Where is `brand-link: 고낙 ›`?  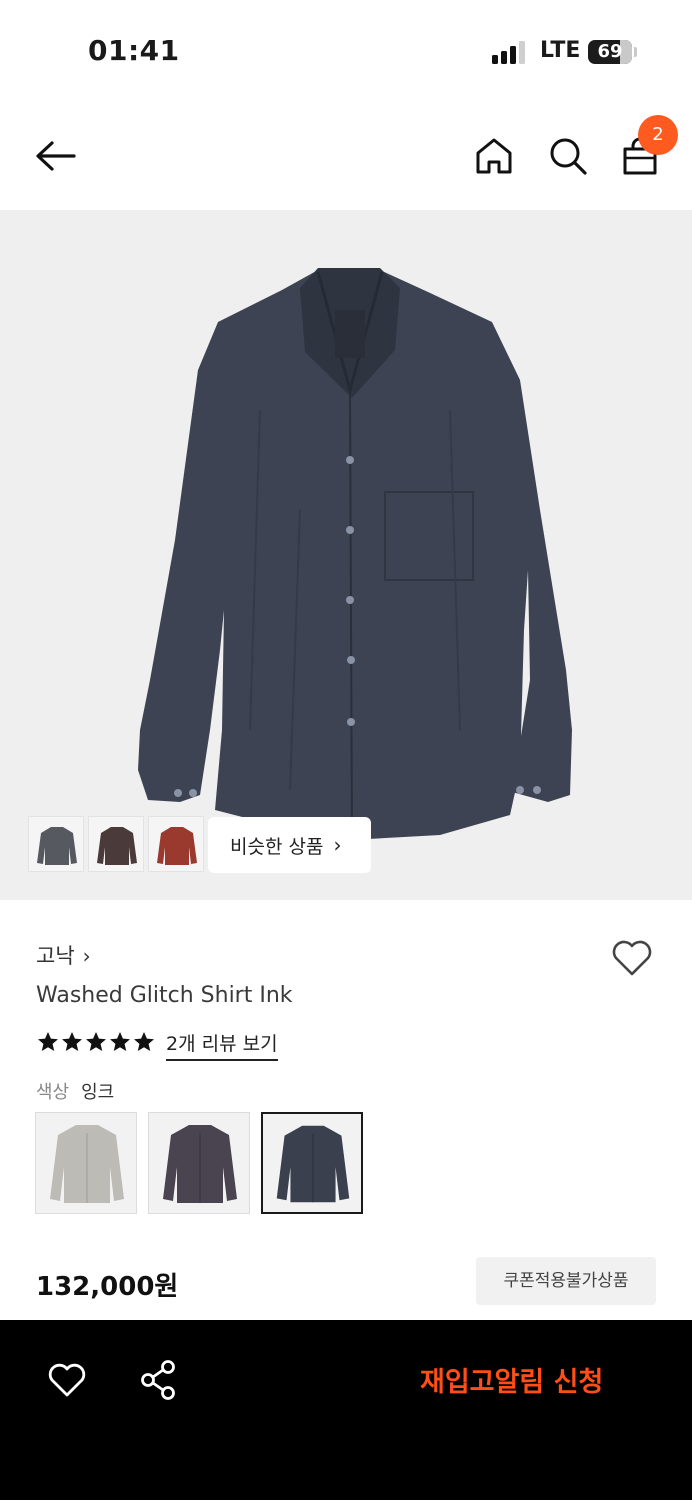
brand-link: 고낙 › is located at coordinates (63, 955).